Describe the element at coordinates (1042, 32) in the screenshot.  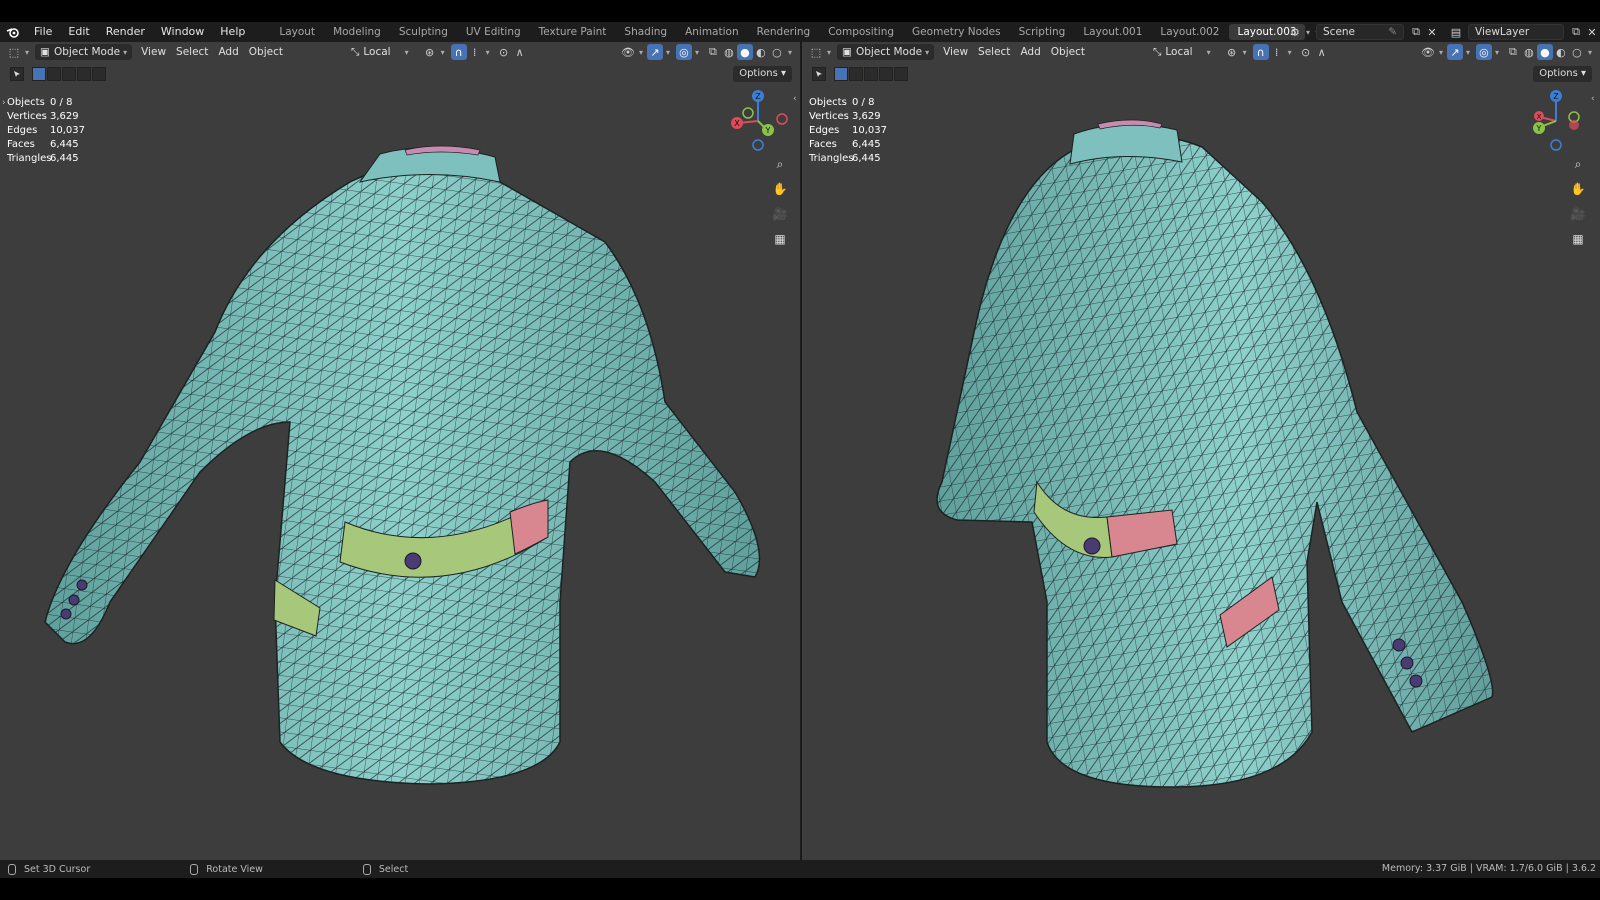
I see `tab-scripting: Scripting` at that location.